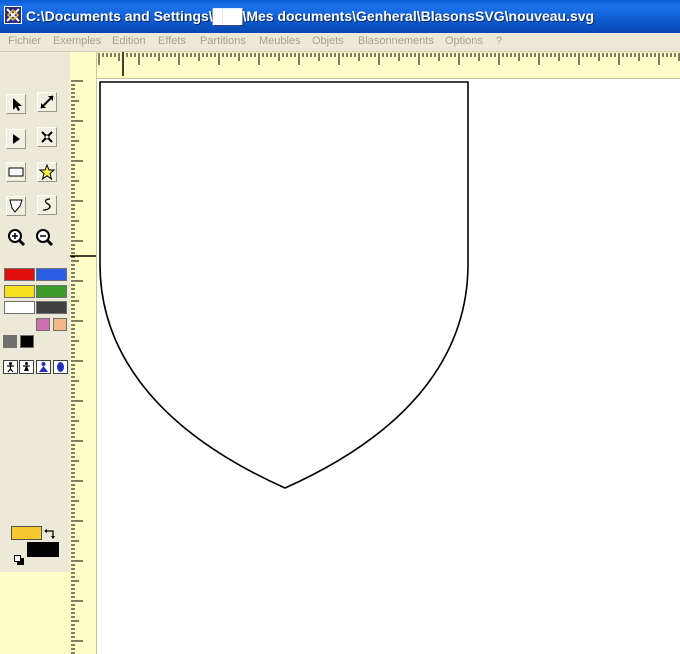 This screenshot has width=680, height=654. I want to click on swap-arrows-icon, so click(50, 537).